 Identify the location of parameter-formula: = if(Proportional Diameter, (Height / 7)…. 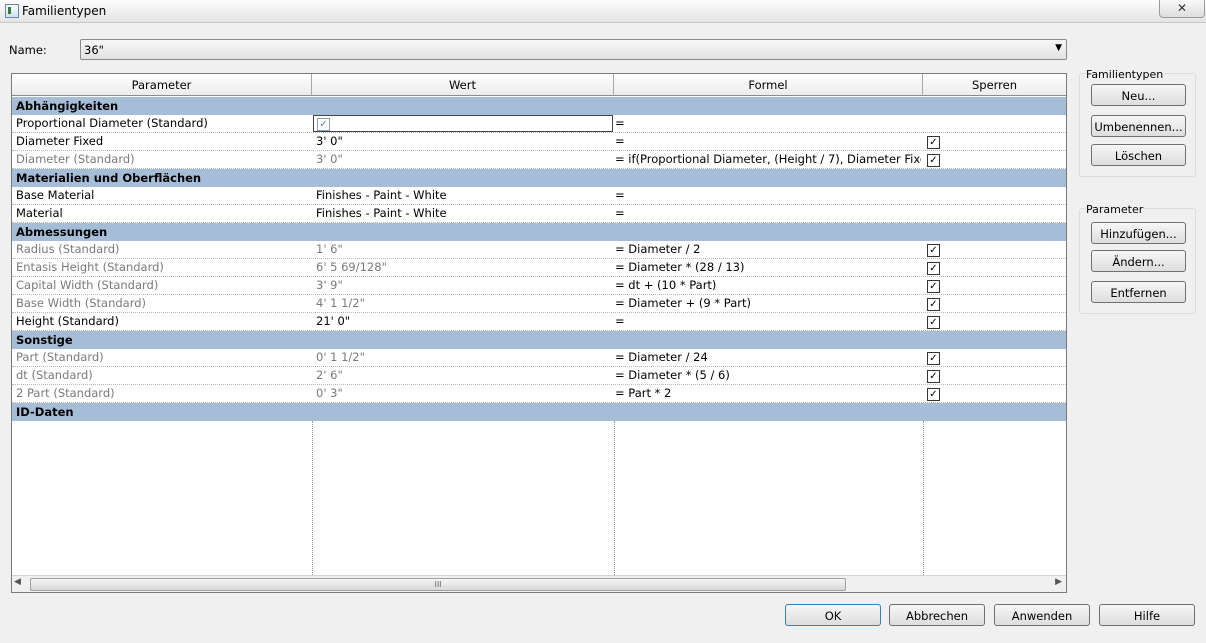
(768, 159).